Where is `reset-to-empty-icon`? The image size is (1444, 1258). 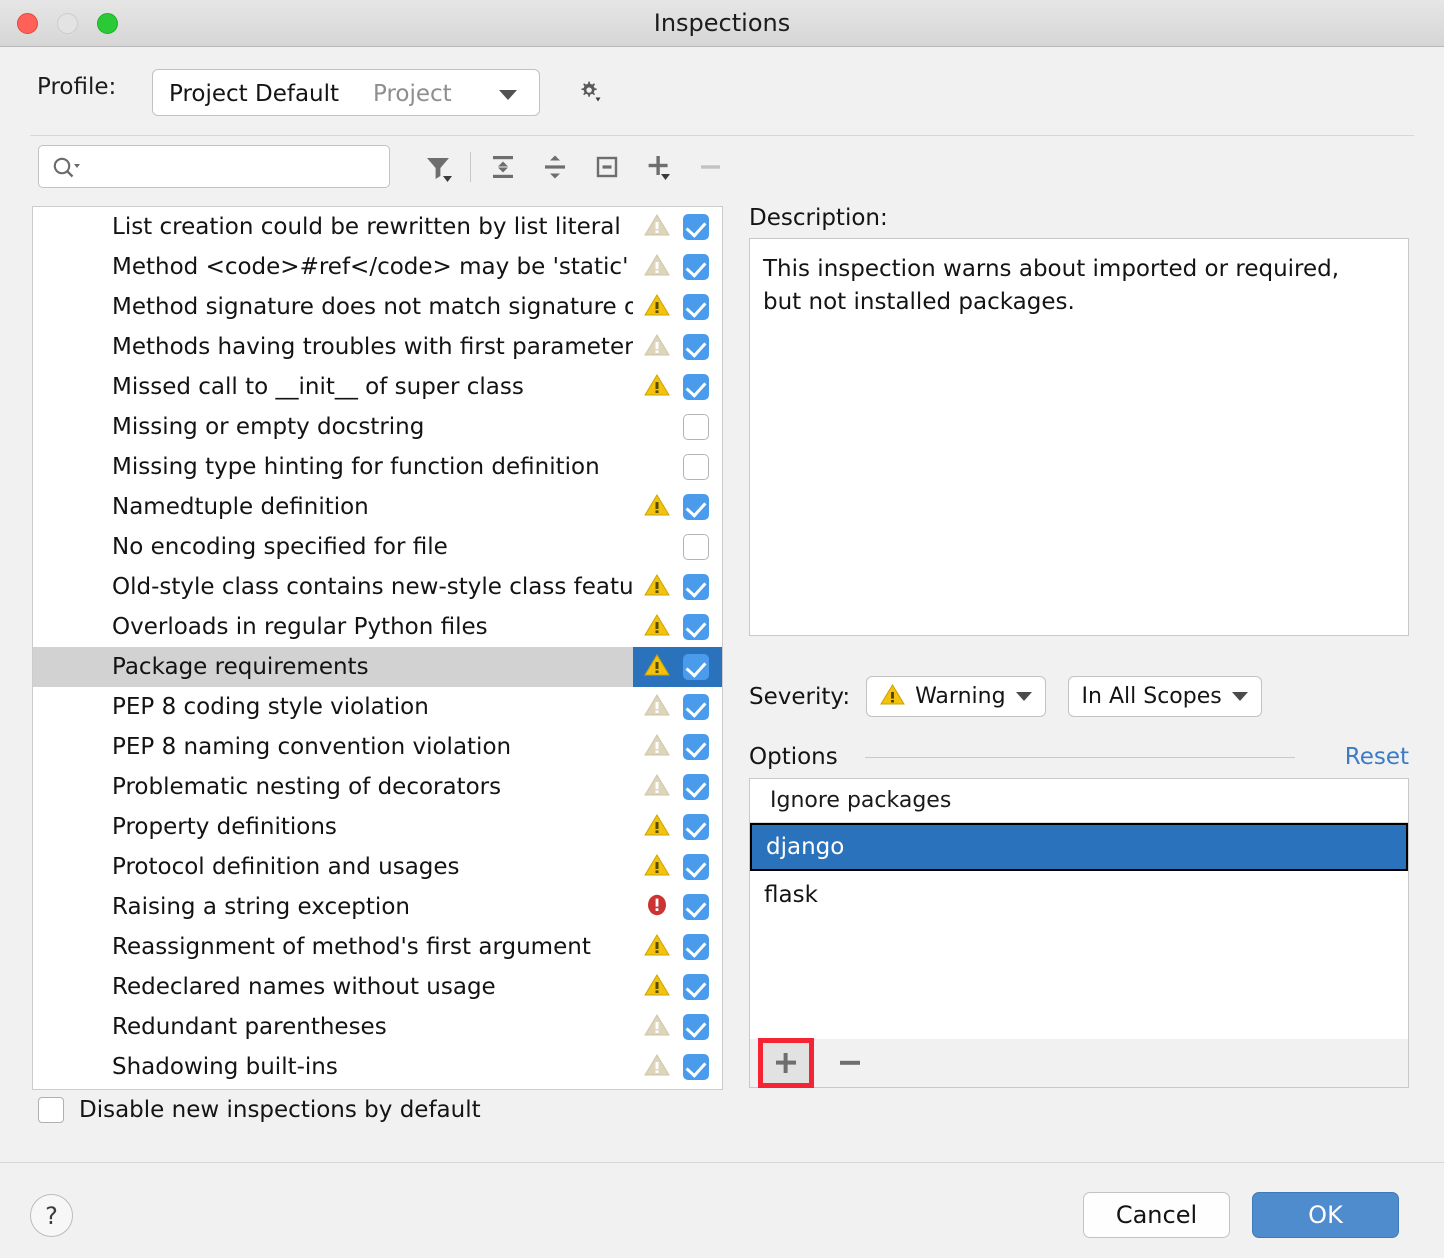
reset-to-empty-icon is located at coordinates (607, 167).